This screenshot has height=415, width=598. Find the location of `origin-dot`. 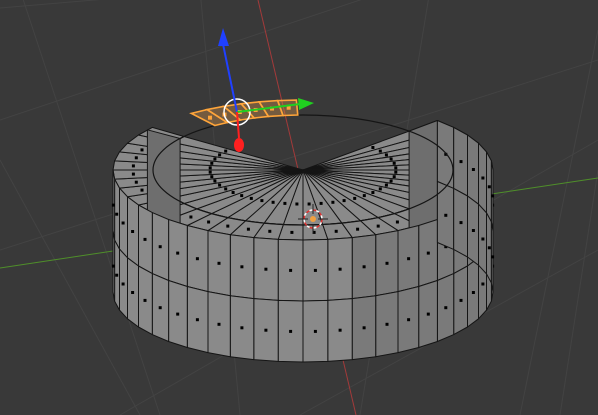

origin-dot is located at coordinates (313, 219).